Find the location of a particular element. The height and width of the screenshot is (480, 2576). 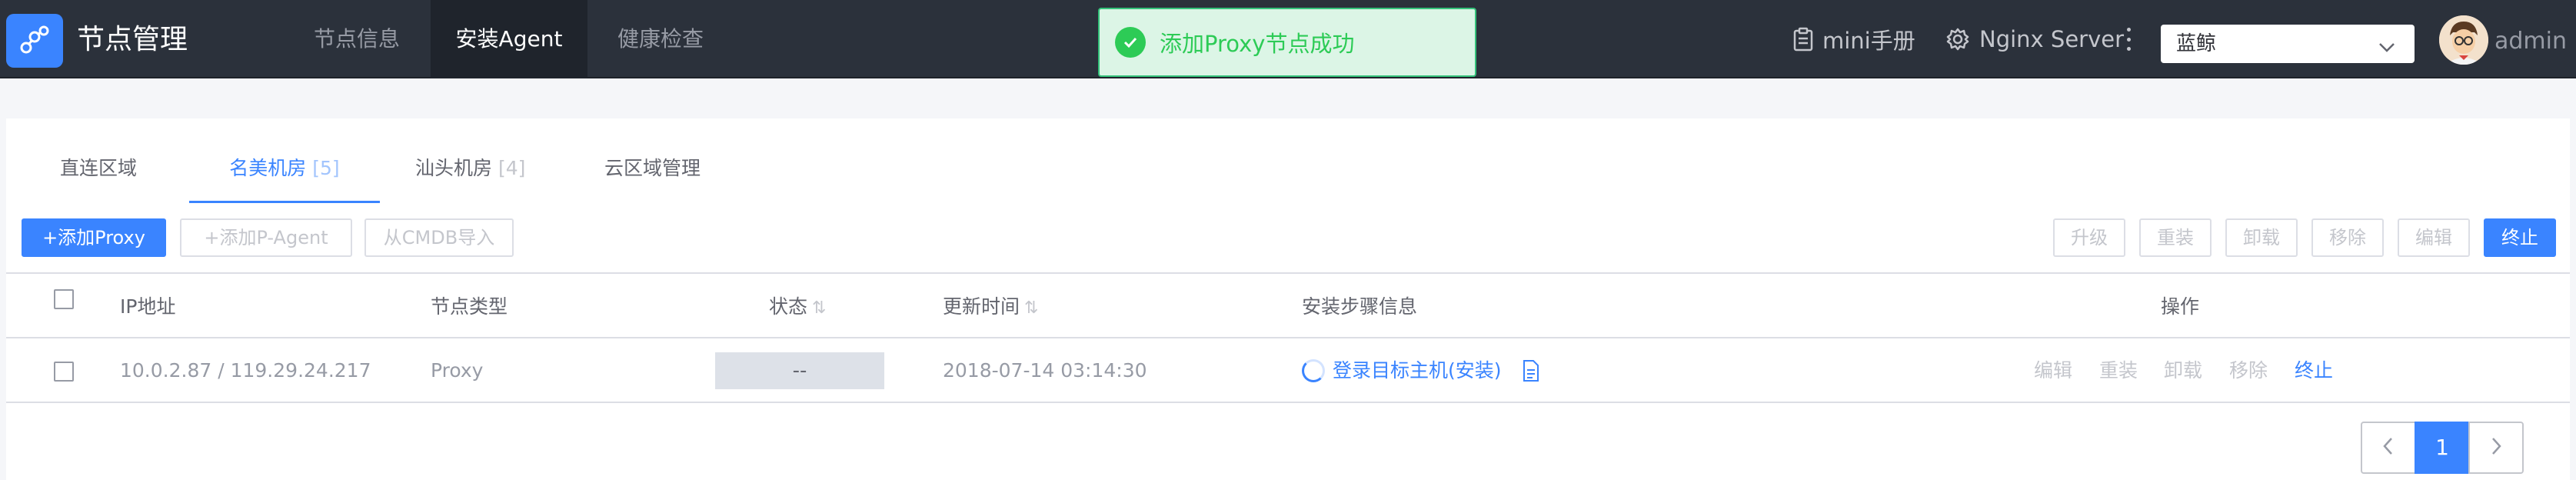

remove-button: 移除 is located at coordinates (2347, 237).